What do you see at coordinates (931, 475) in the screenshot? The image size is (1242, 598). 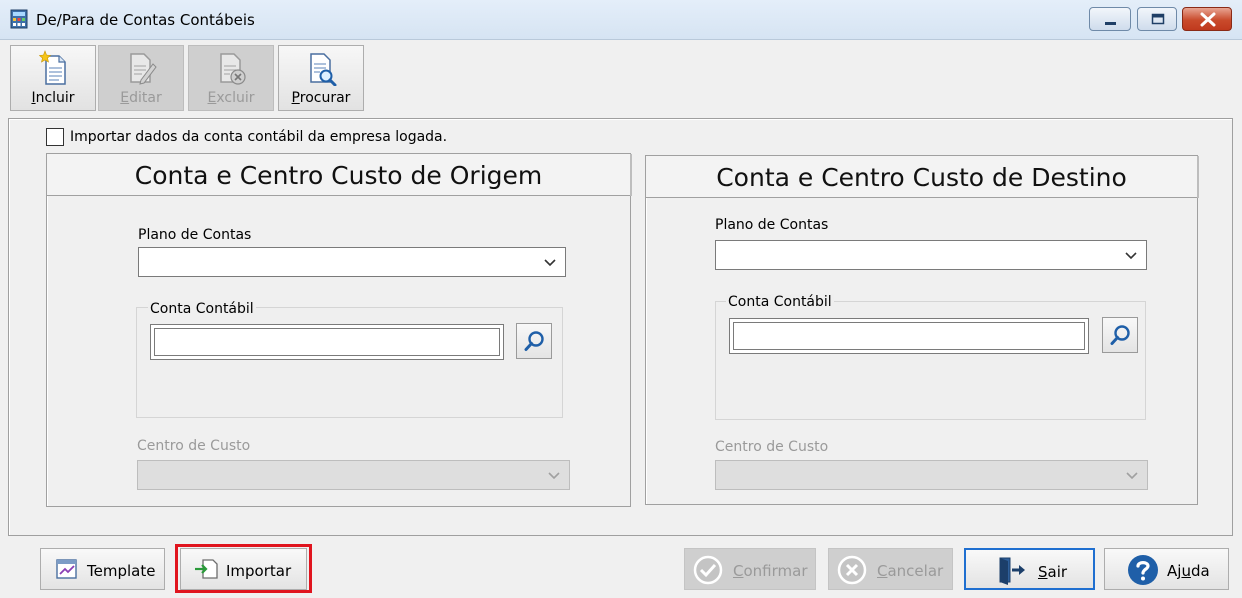 I see `destino-centro-select` at bounding box center [931, 475].